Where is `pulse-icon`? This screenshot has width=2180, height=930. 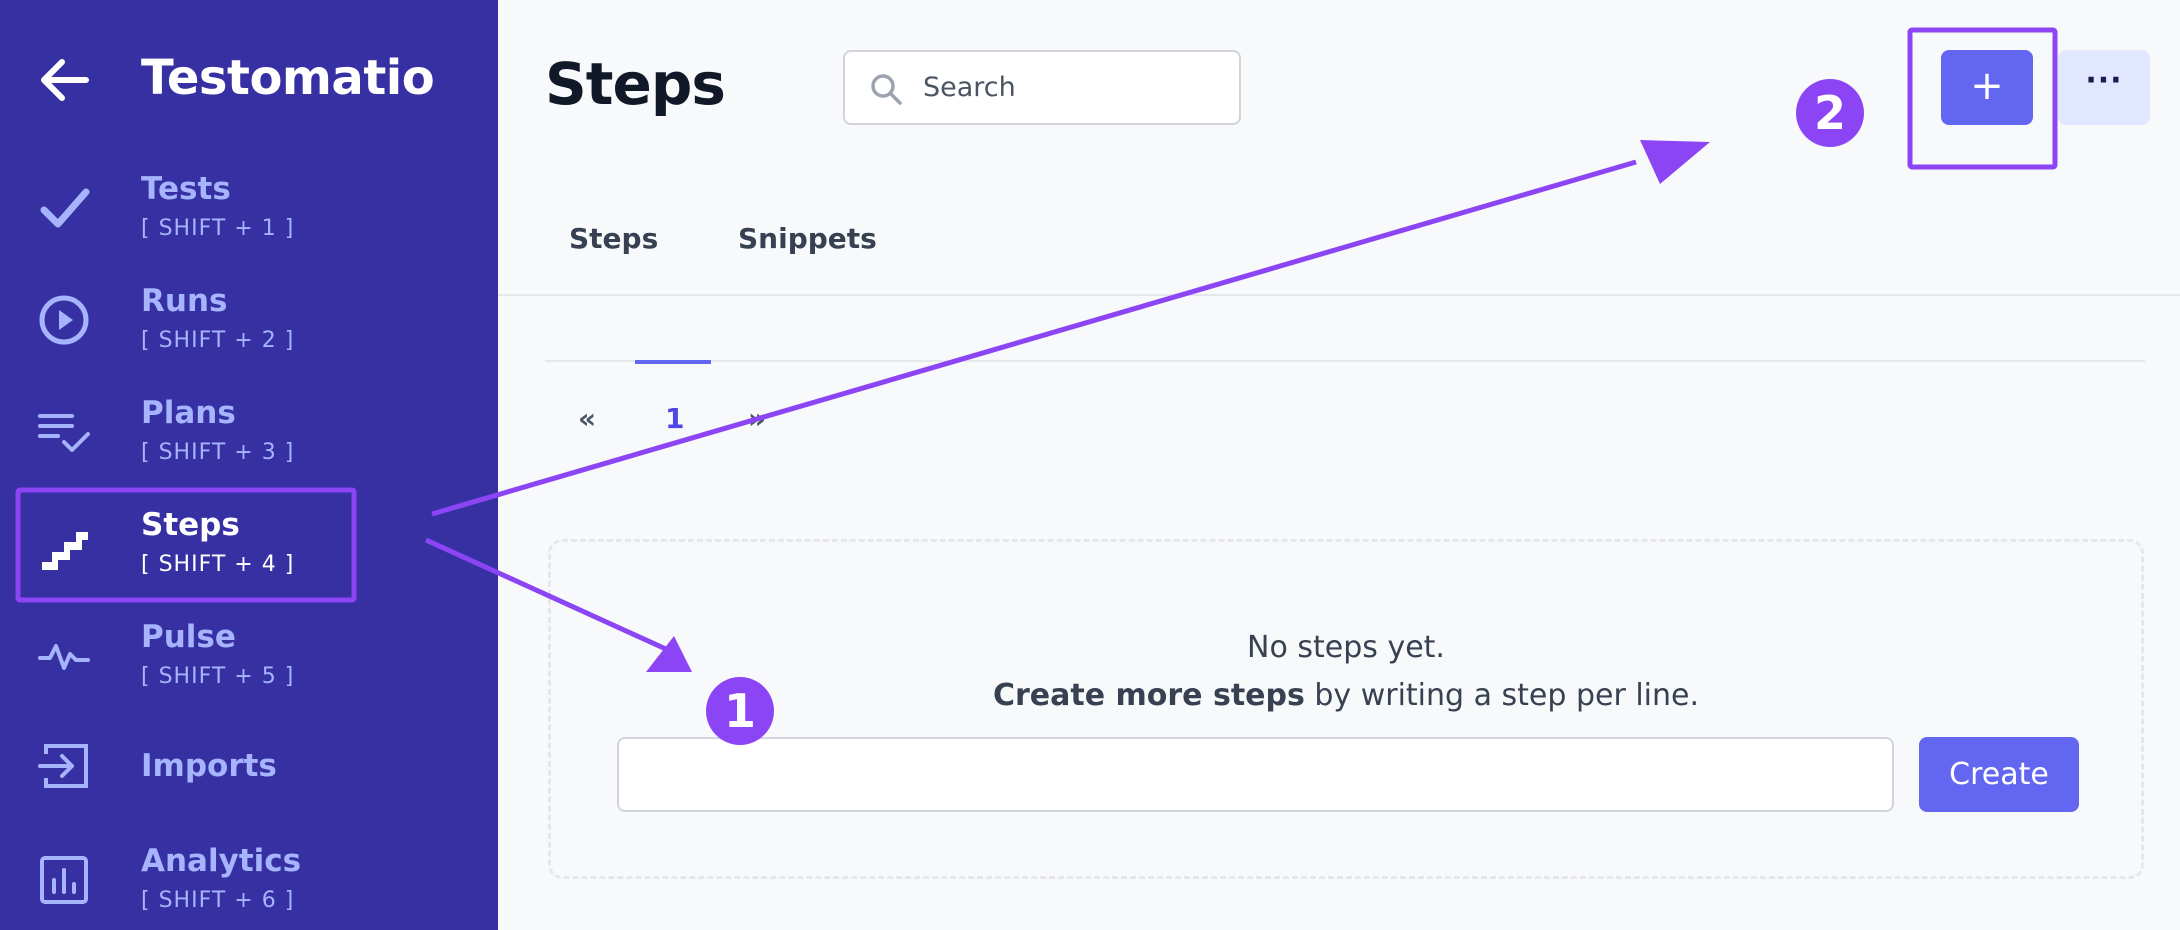 pulse-icon is located at coordinates (64, 657).